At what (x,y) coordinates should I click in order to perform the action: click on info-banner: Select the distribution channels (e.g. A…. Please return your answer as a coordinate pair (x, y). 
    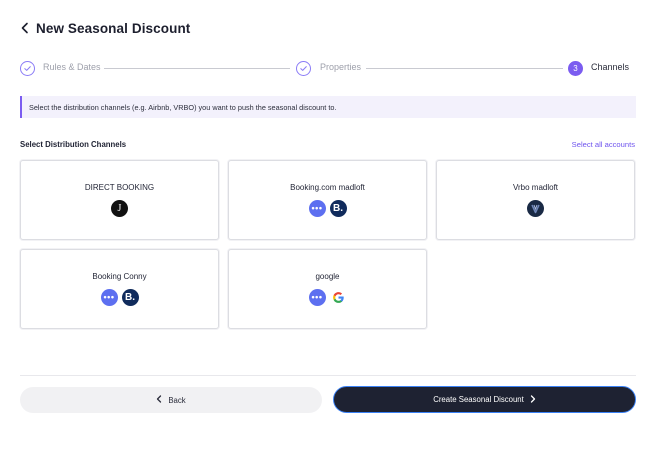
    Looking at the image, I should click on (328, 107).